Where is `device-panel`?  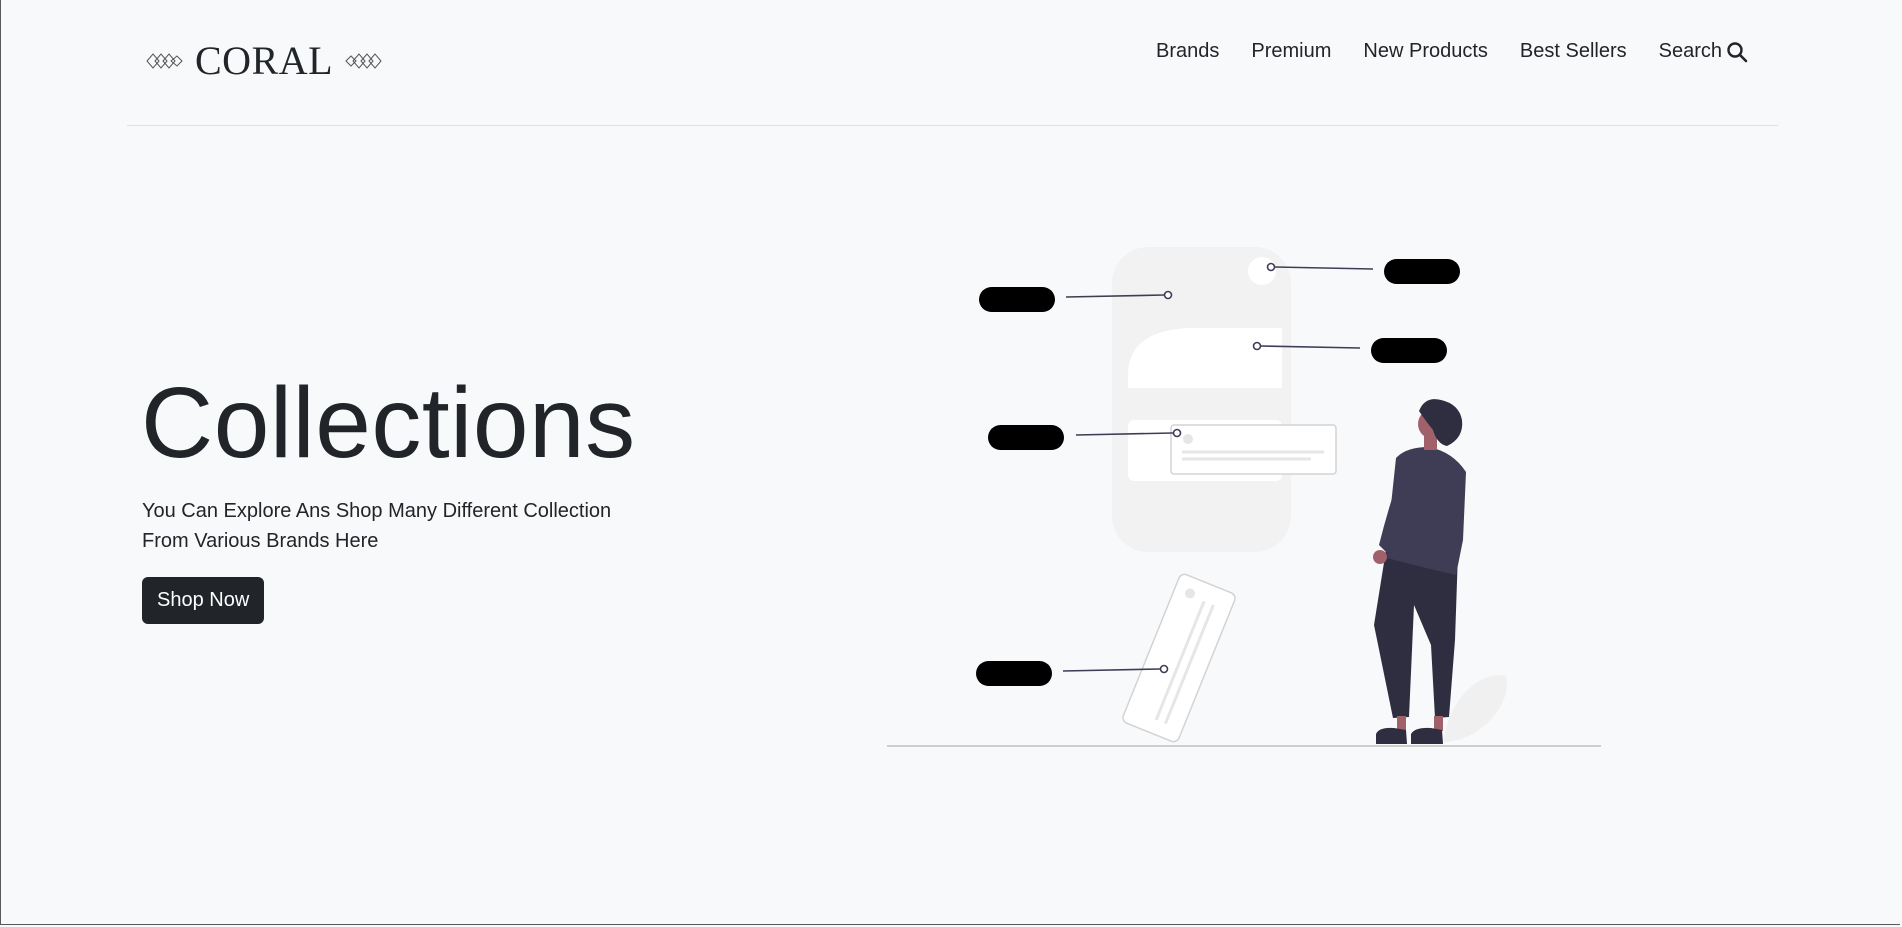
device-panel is located at coordinates (1201, 399).